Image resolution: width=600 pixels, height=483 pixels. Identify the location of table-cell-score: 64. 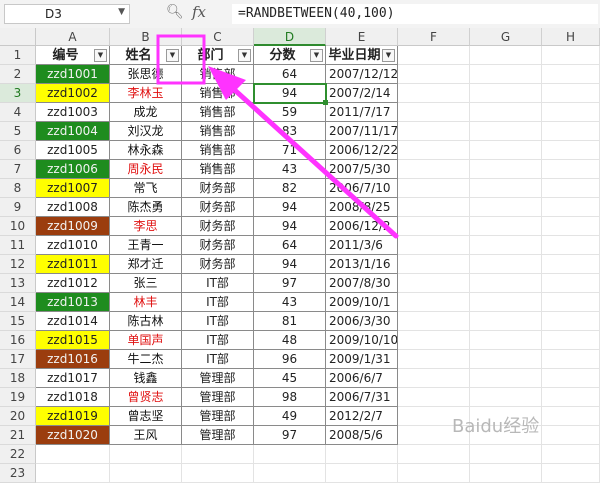
(290, 245).